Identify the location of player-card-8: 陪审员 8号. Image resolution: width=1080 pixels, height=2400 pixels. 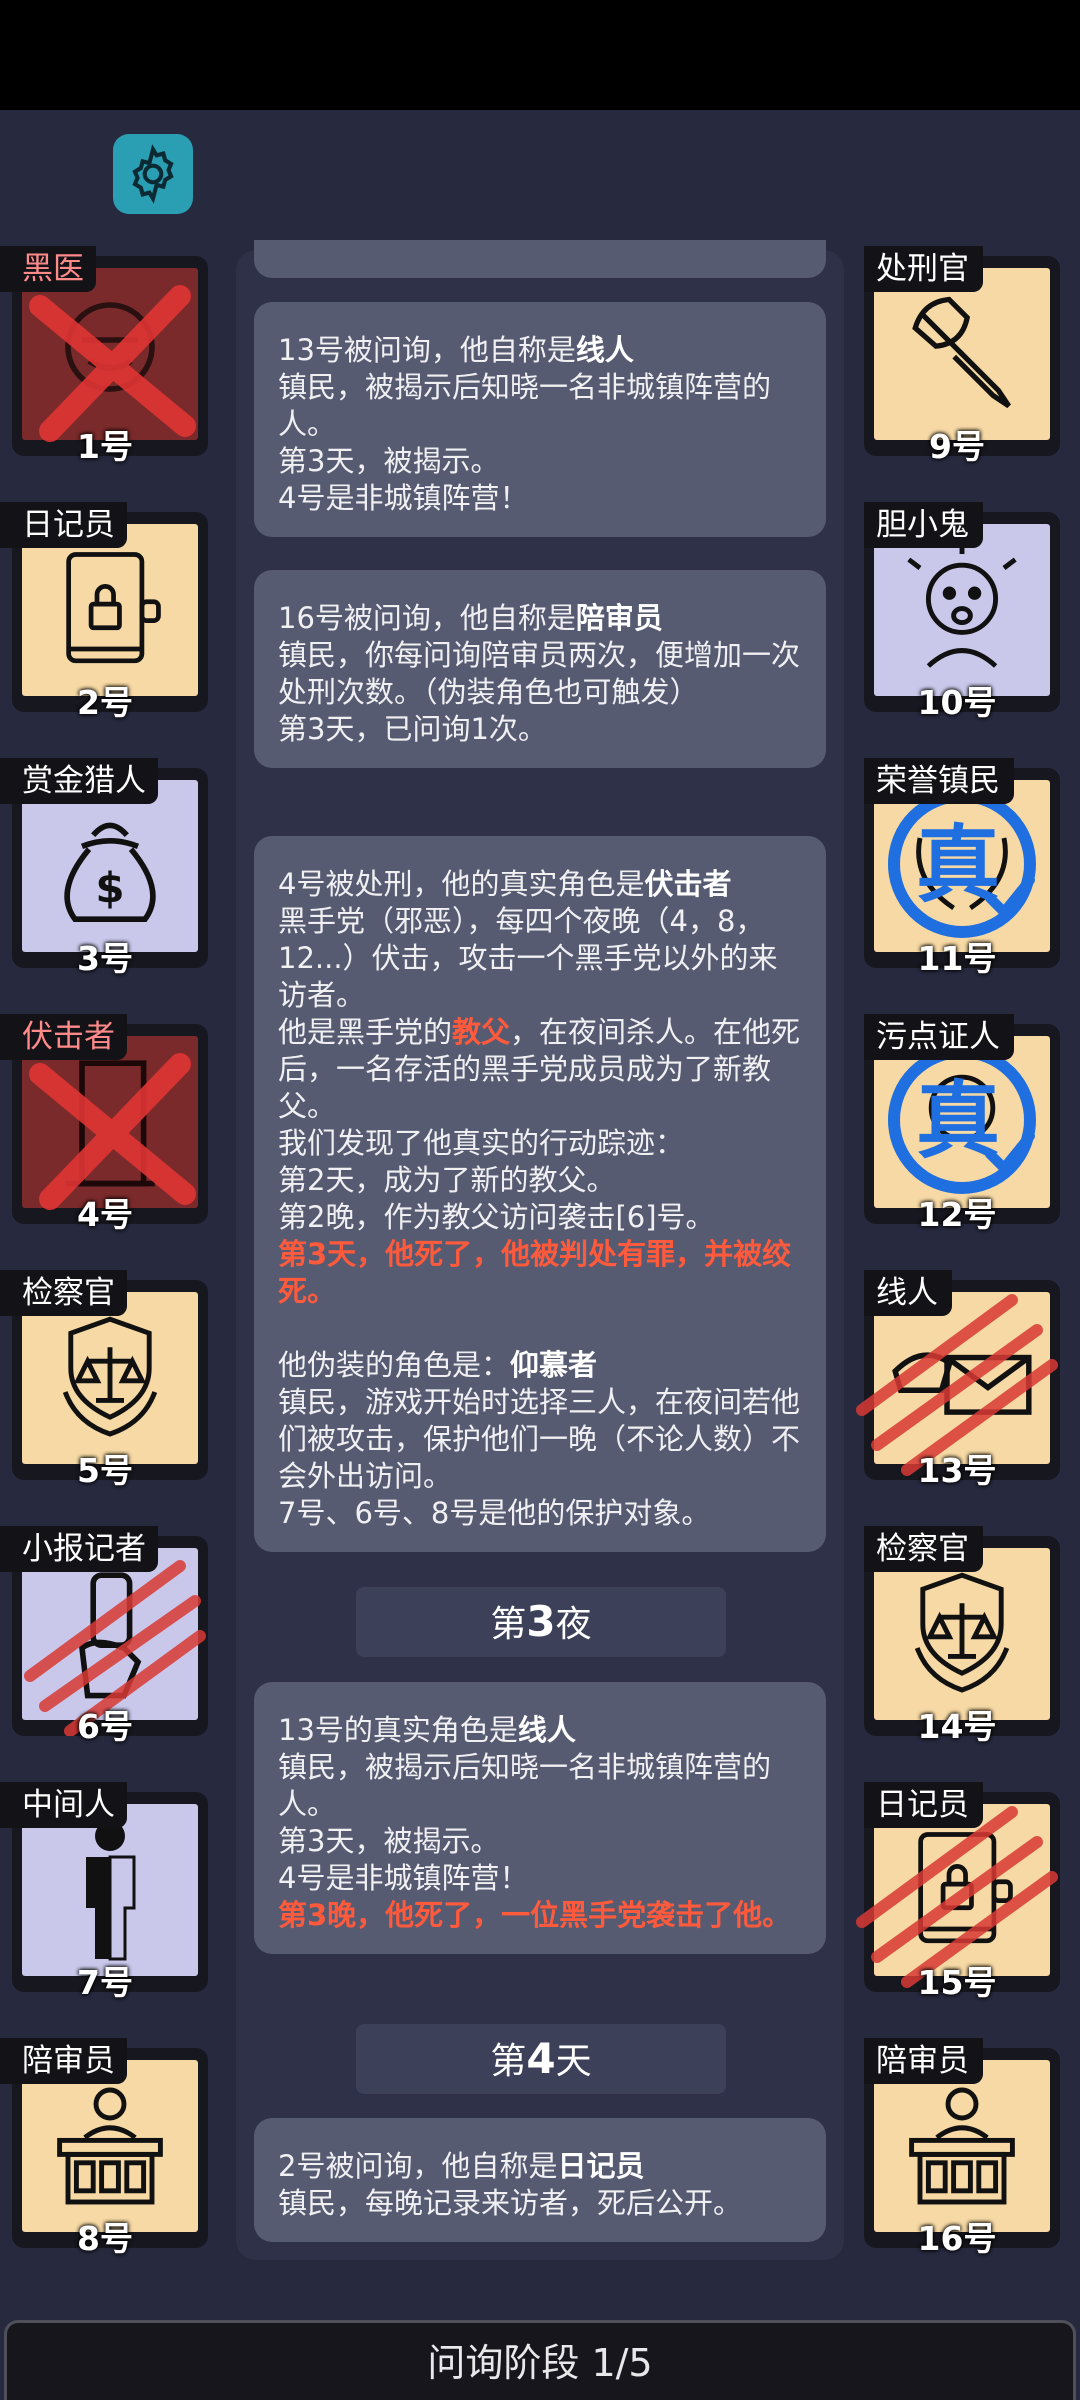
(105, 2148).